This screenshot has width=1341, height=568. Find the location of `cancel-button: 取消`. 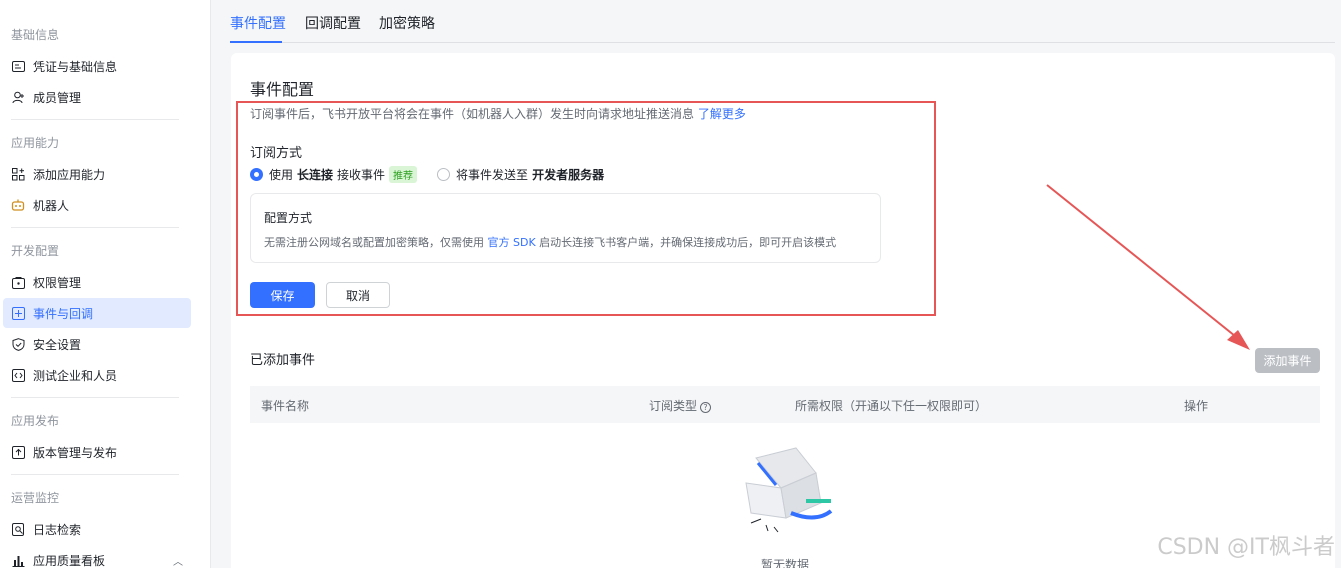

cancel-button: 取消 is located at coordinates (358, 295).